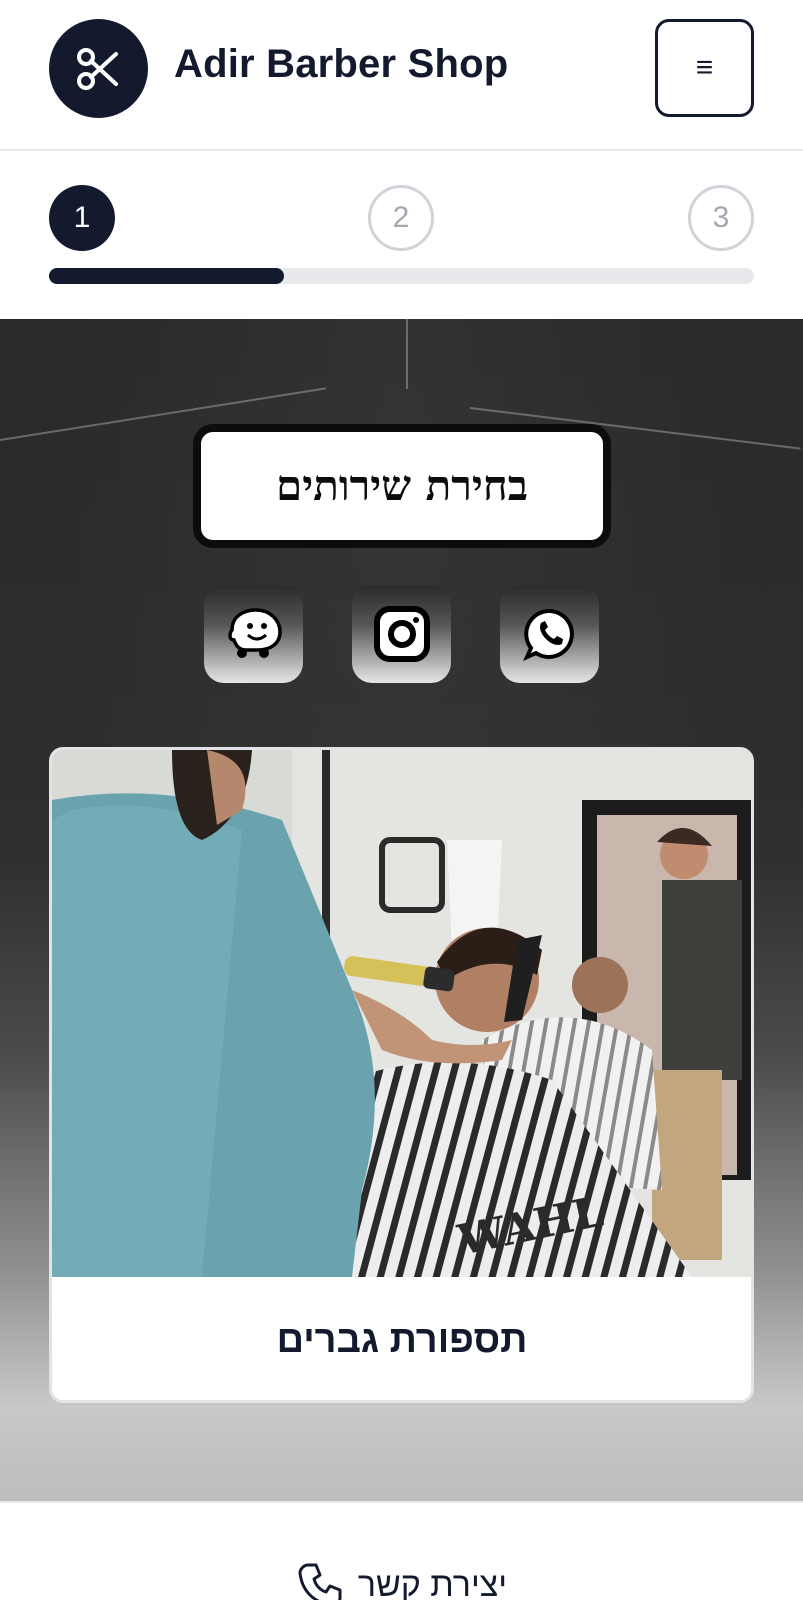 This screenshot has height=1600, width=803. Describe the element at coordinates (341, 64) in the screenshot. I see `brand-name: Adir Barber Shop` at that location.